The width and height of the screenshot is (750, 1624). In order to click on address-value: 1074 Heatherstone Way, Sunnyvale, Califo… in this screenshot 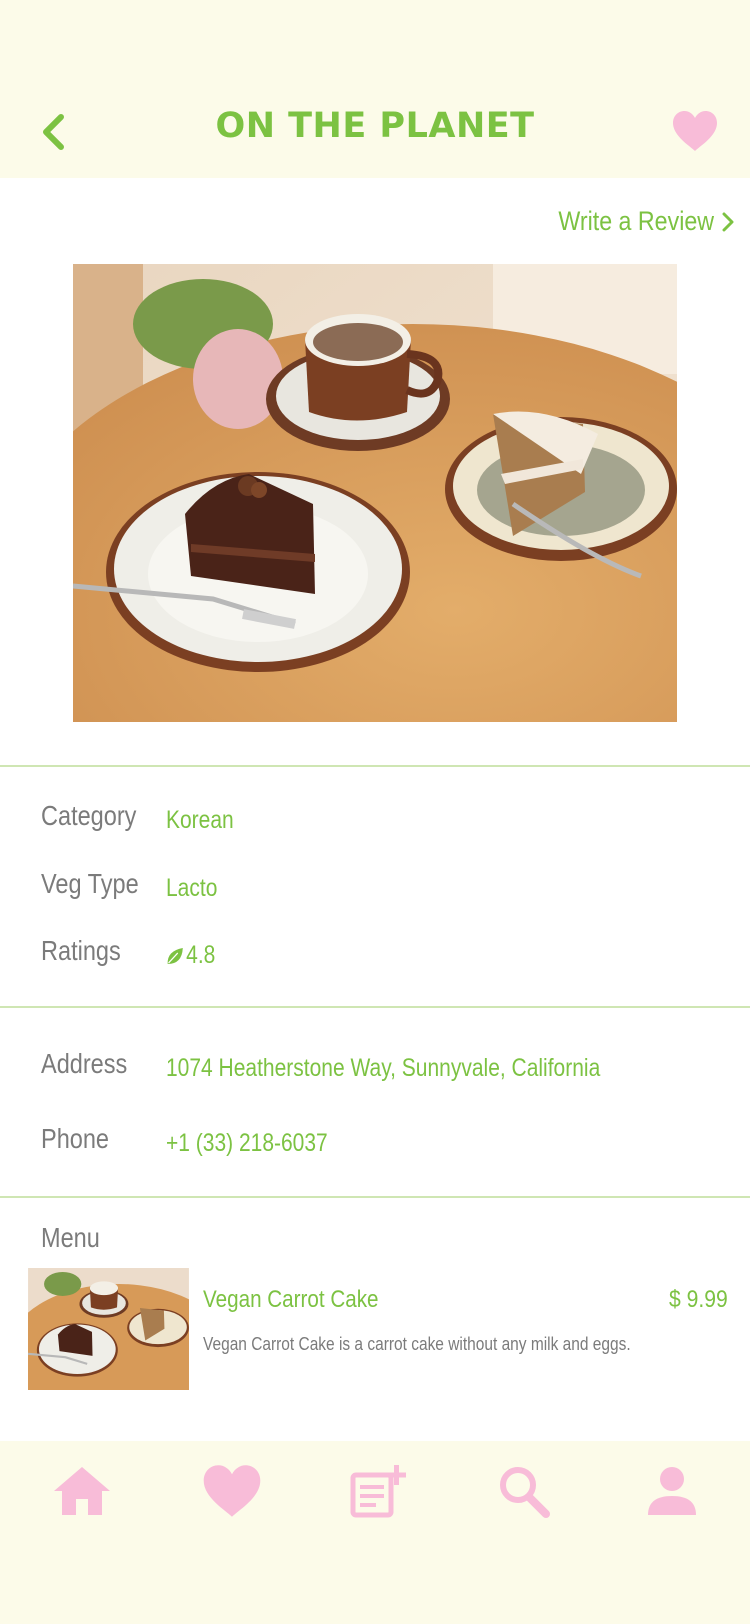, I will do `click(383, 1068)`.